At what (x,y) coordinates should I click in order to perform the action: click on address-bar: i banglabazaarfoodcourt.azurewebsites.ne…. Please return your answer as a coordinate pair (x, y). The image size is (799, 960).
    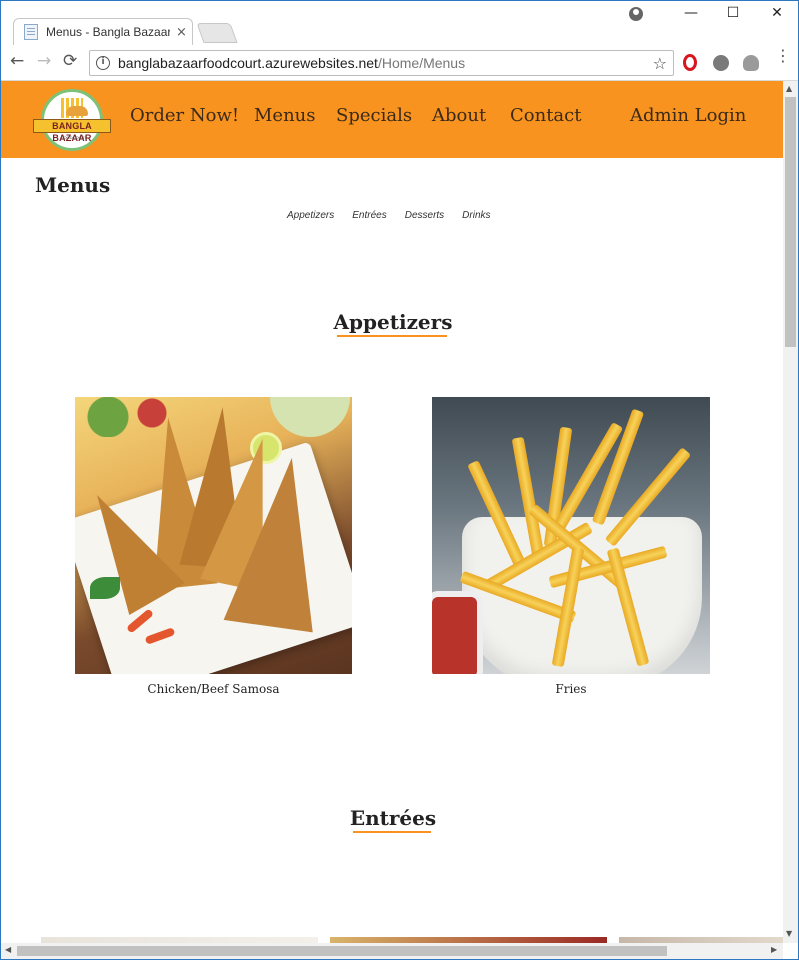
    Looking at the image, I should click on (381, 63).